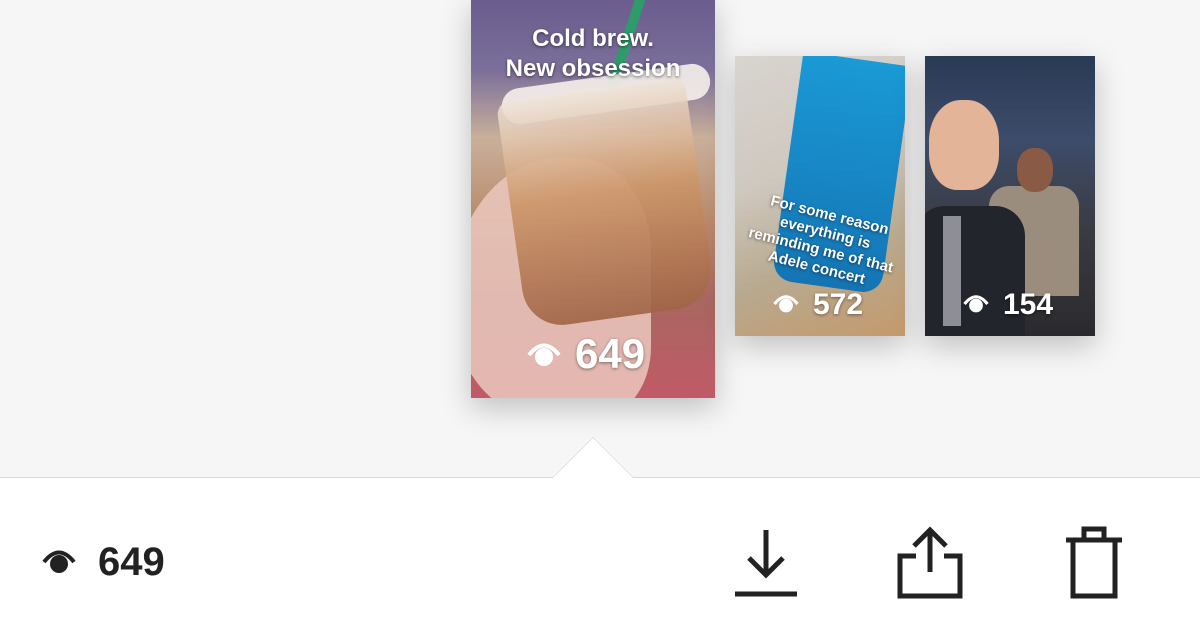 This screenshot has height=630, width=1200. I want to click on story-view-count: 572, so click(818, 305).